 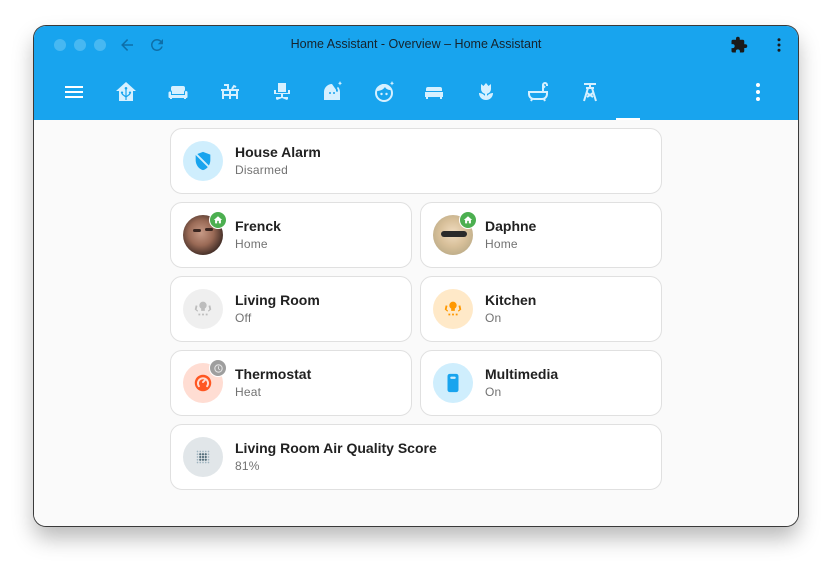 What do you see at coordinates (74, 92) in the screenshot?
I see `hamburger-menu-icon` at bounding box center [74, 92].